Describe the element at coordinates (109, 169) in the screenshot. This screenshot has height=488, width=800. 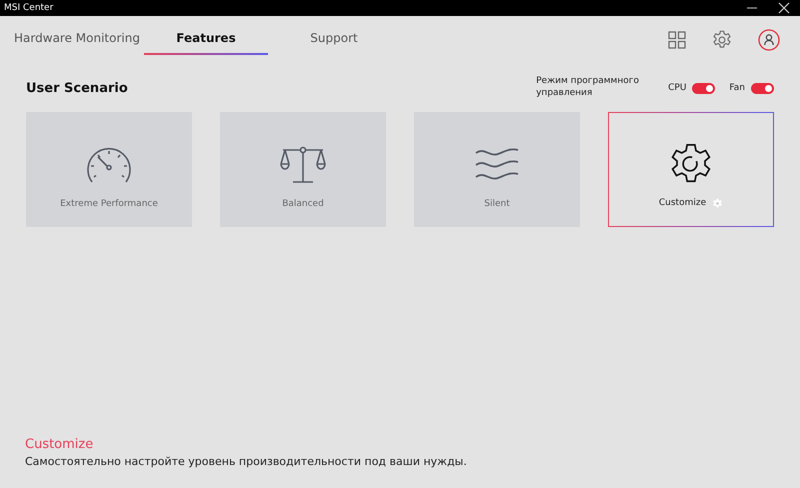
I see `scenario-card: Extreme Performance` at that location.